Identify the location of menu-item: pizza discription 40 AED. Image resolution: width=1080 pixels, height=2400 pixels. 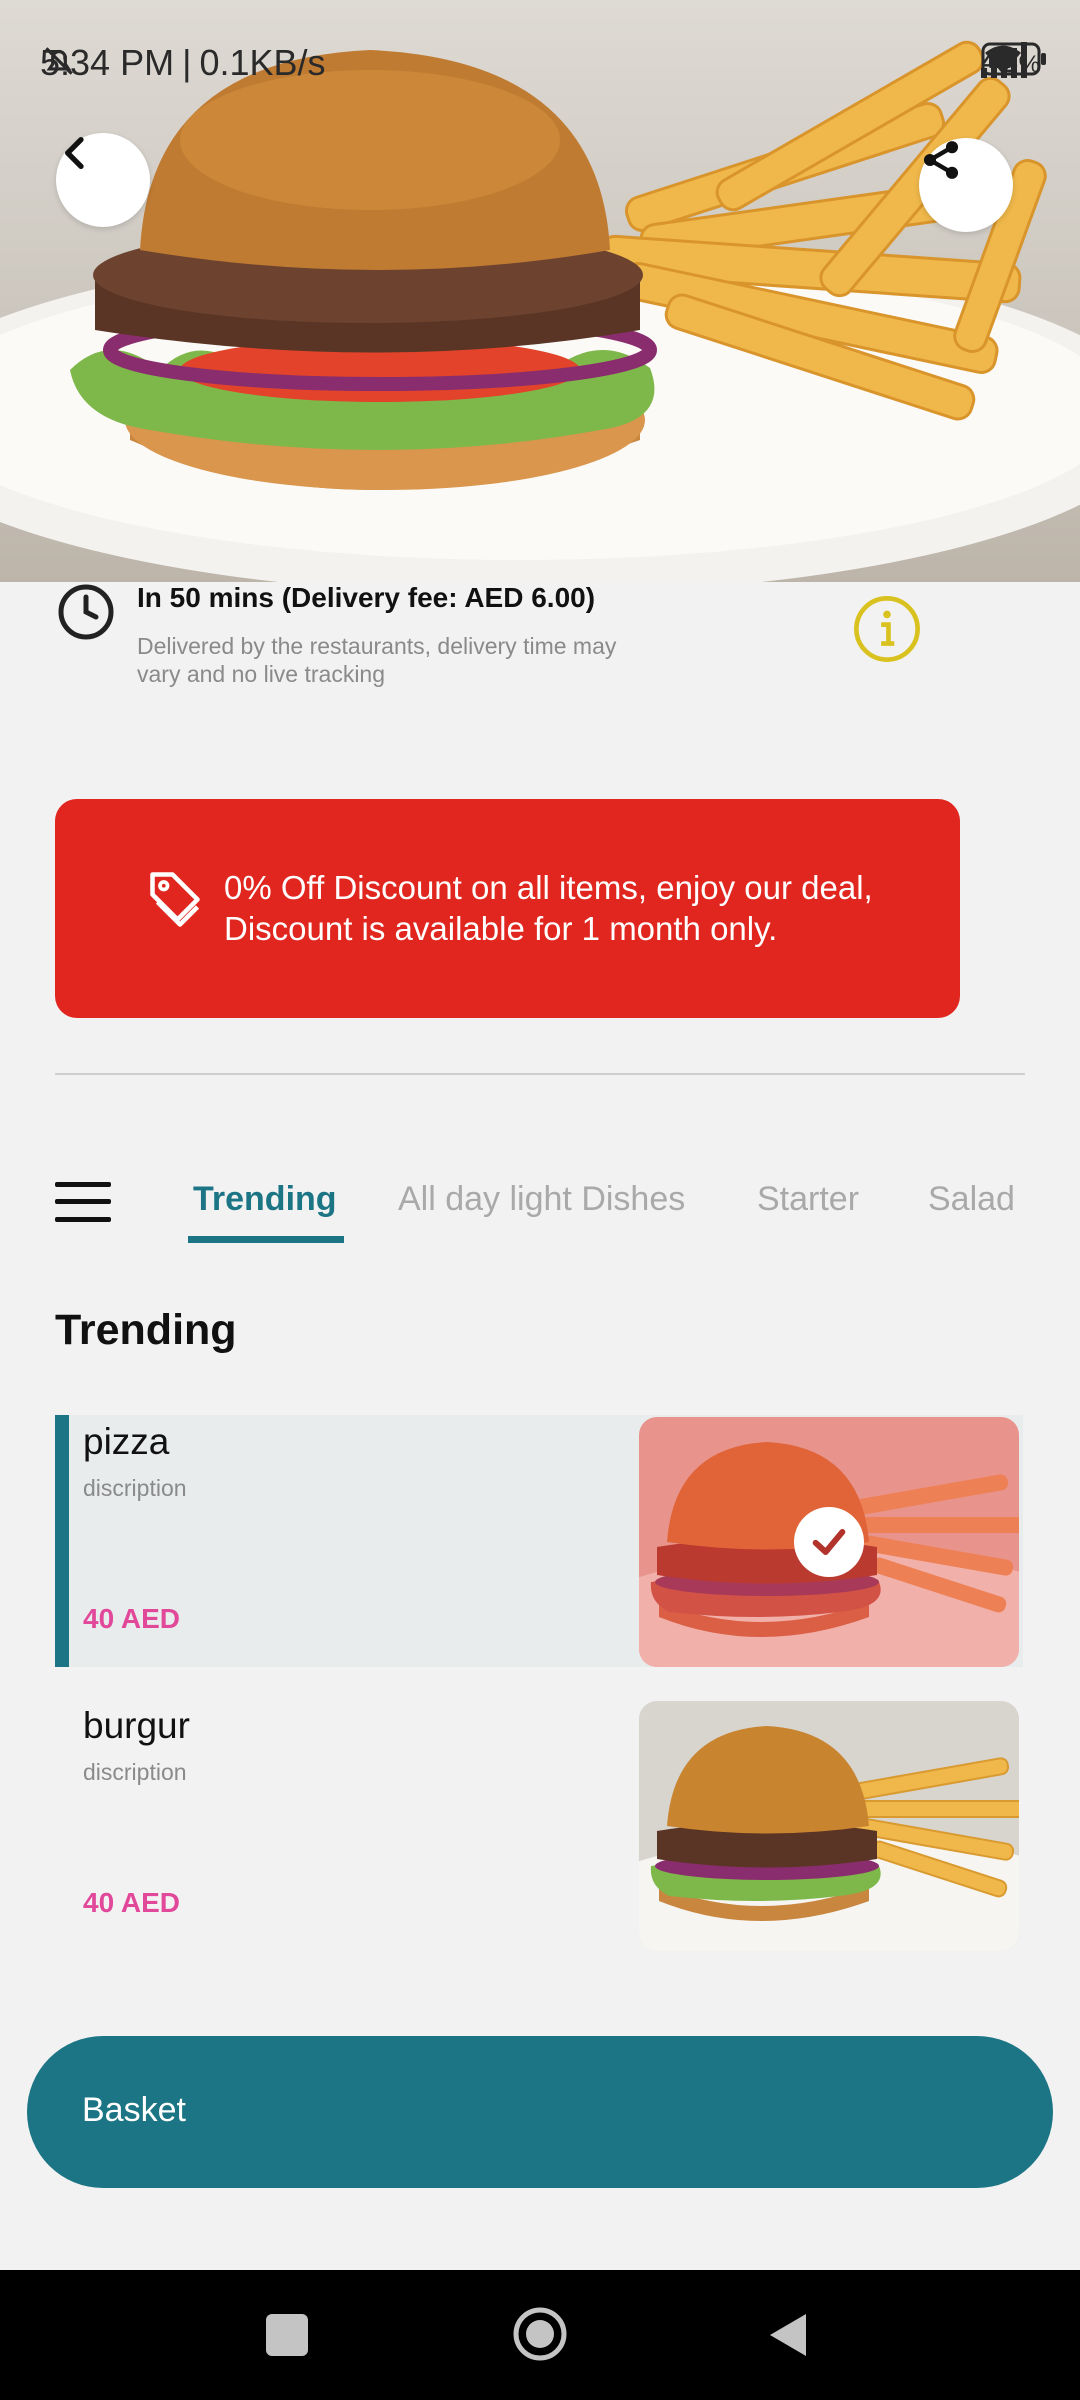
(539, 1541).